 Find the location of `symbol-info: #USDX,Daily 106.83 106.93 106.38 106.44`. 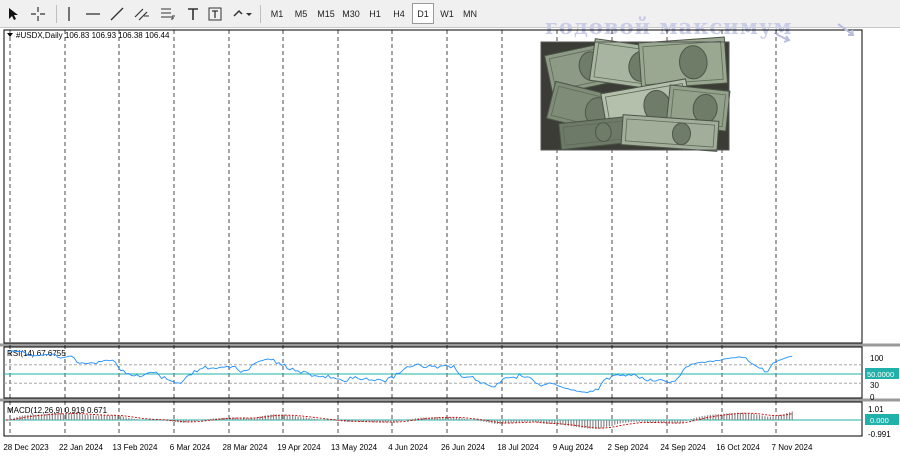

symbol-info: #USDX,Daily 106.83 106.93 106.38 106.44 is located at coordinates (93, 35).